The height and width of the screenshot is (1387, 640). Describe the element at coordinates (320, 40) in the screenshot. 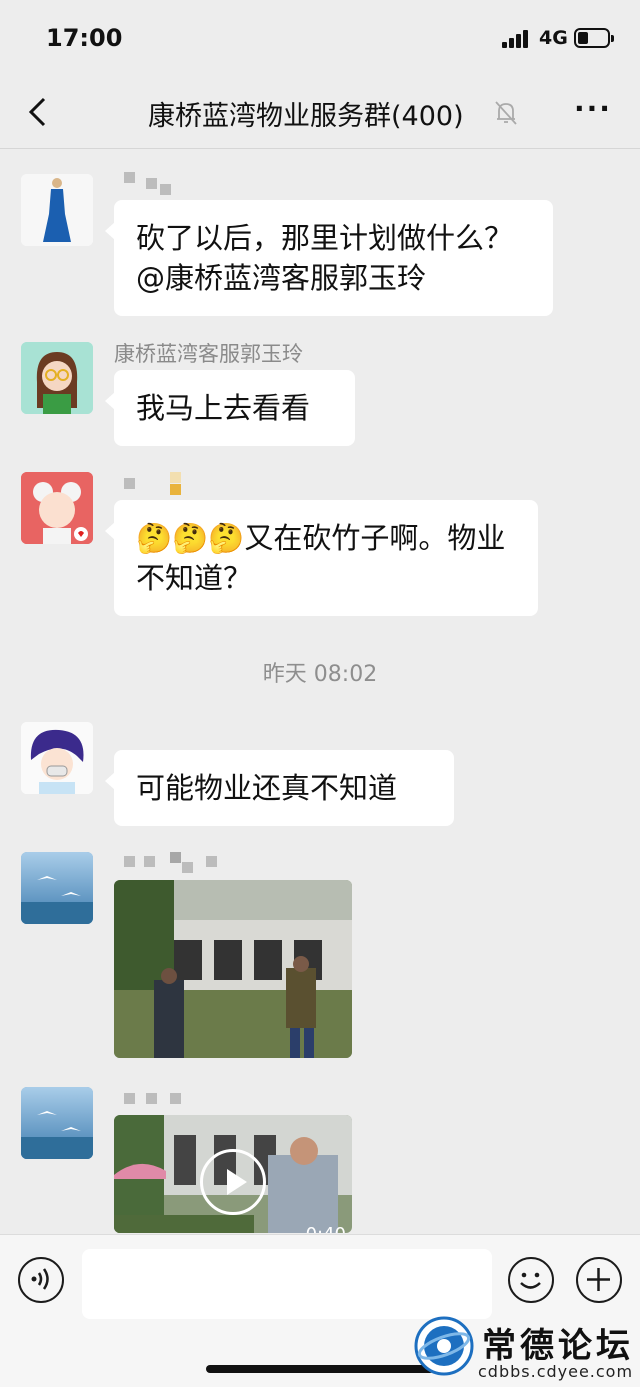

I see `status-bar: 17:00 4G` at that location.